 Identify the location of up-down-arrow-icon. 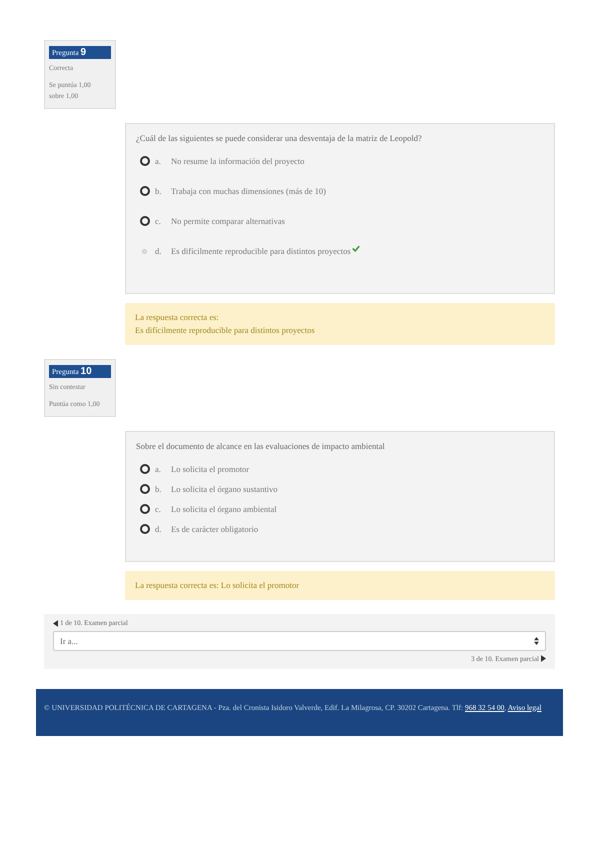
(536, 640).